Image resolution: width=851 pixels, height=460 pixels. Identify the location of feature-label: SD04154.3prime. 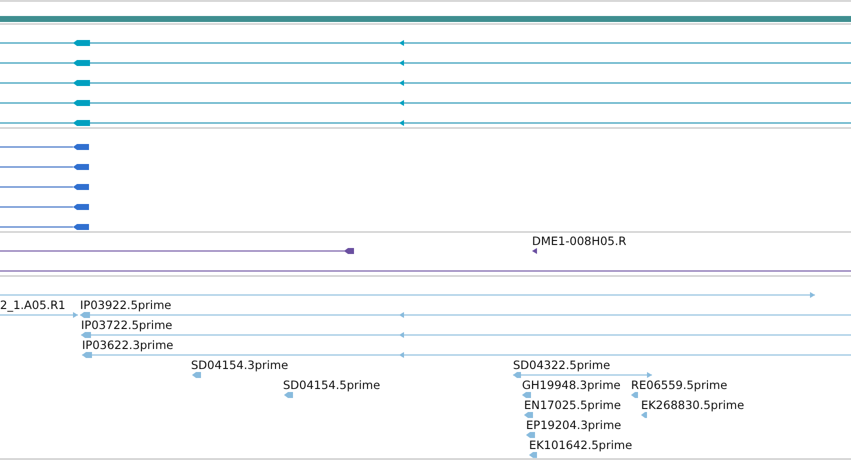
(239, 365).